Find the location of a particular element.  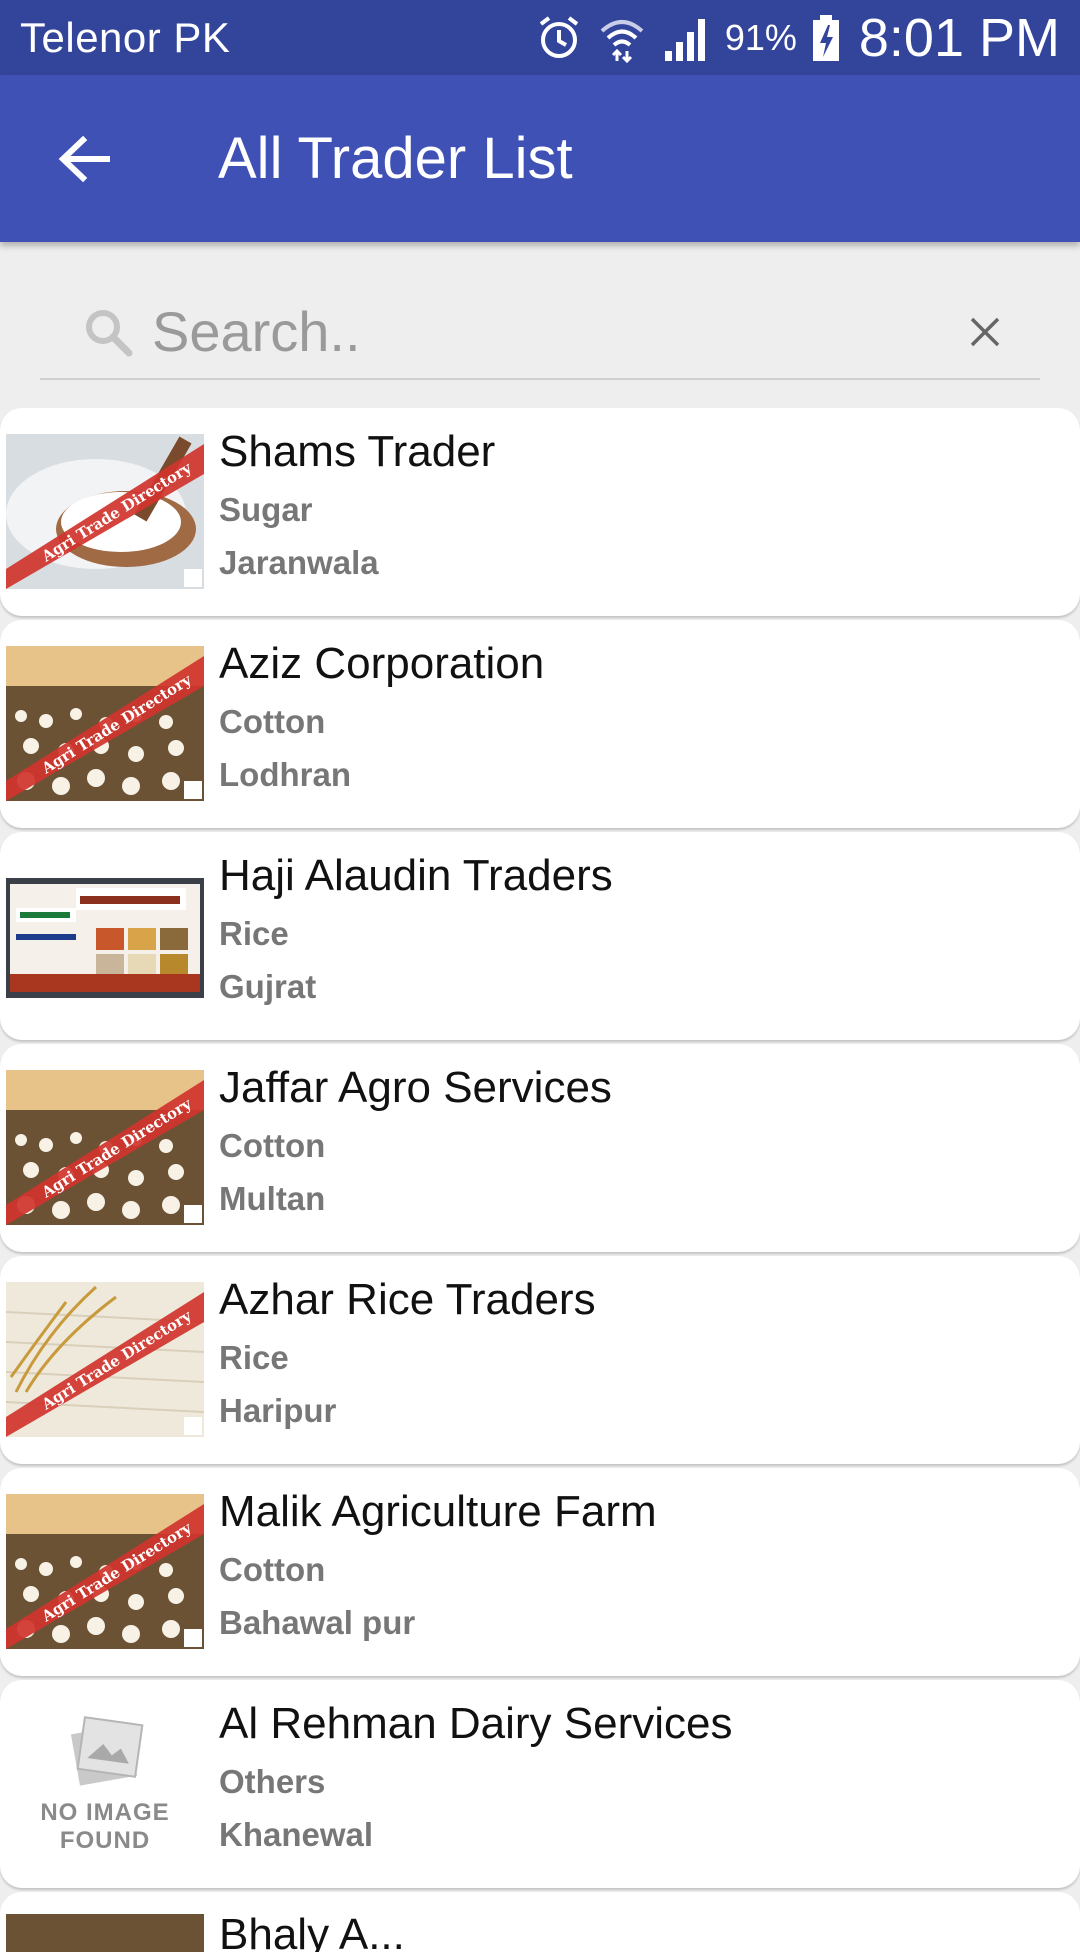

trader-name: Jaffar Agro Services is located at coordinates (415, 1087).